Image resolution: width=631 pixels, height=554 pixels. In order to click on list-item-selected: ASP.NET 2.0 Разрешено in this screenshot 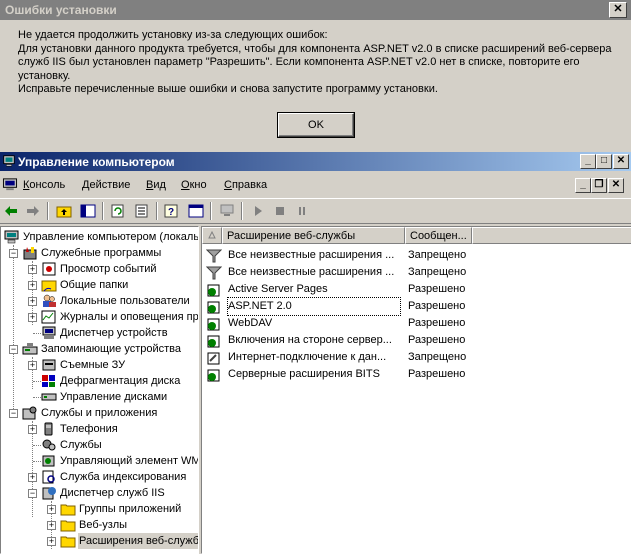, I will do `click(416, 306)`.